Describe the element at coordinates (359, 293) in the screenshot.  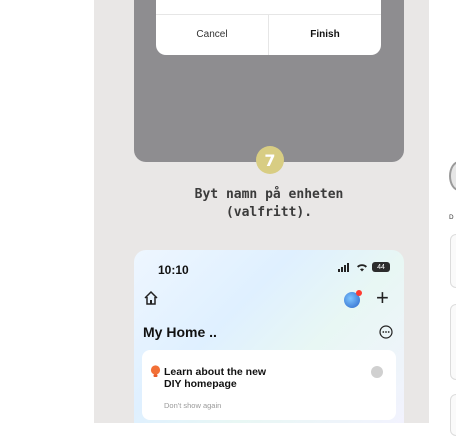
I see `notification-dot` at that location.